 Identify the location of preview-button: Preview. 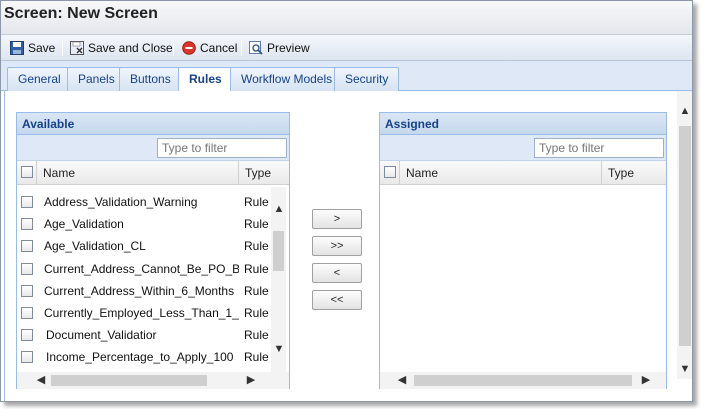
(279, 48).